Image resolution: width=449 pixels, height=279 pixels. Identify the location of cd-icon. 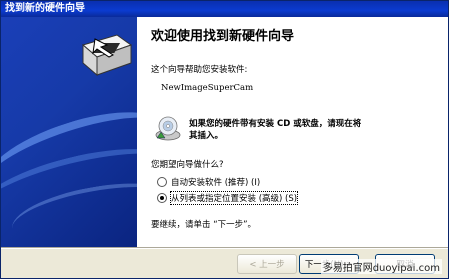
(168, 128).